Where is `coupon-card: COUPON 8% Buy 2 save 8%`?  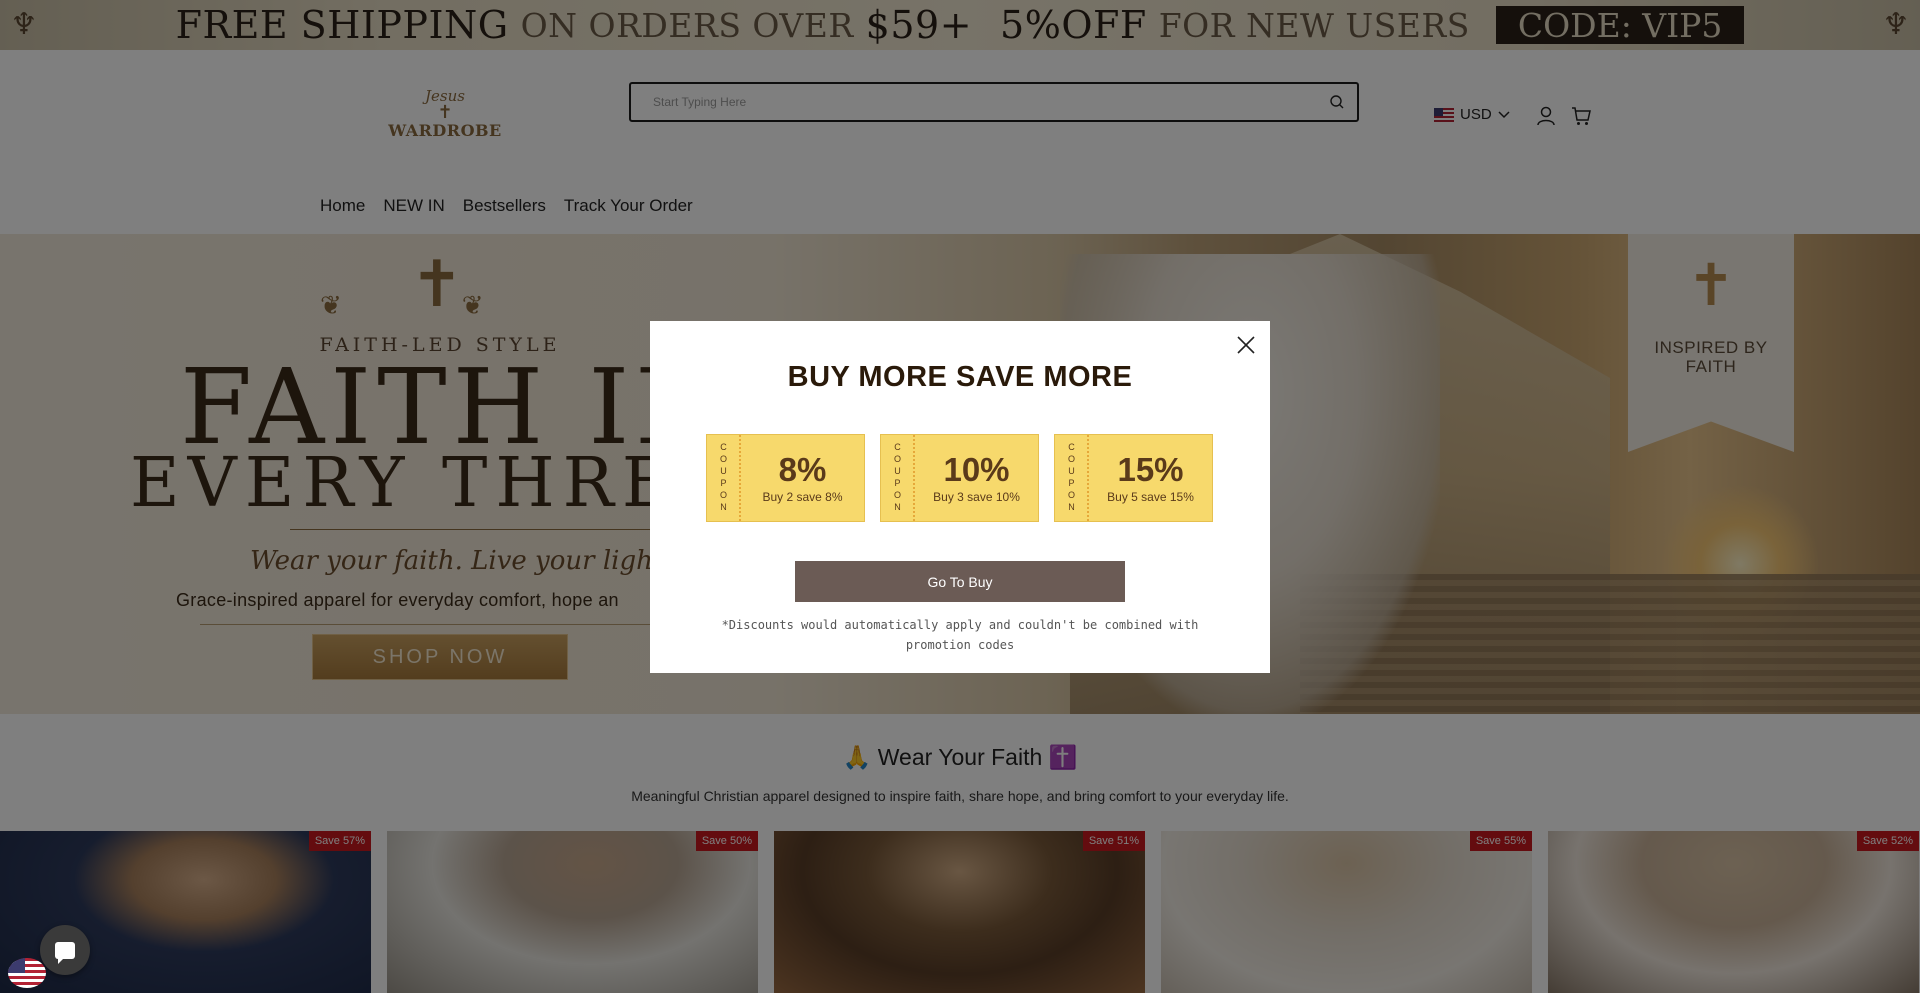
coupon-card: COUPON 8% Buy 2 save 8% is located at coordinates (785, 478).